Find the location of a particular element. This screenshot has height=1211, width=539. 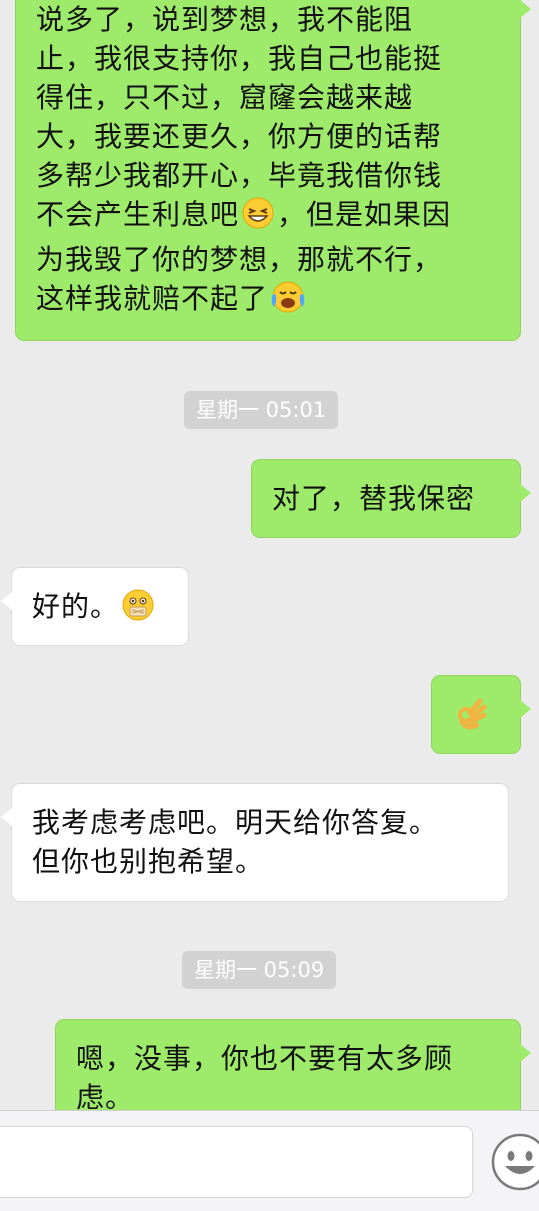

message-input is located at coordinates (236, 1162).